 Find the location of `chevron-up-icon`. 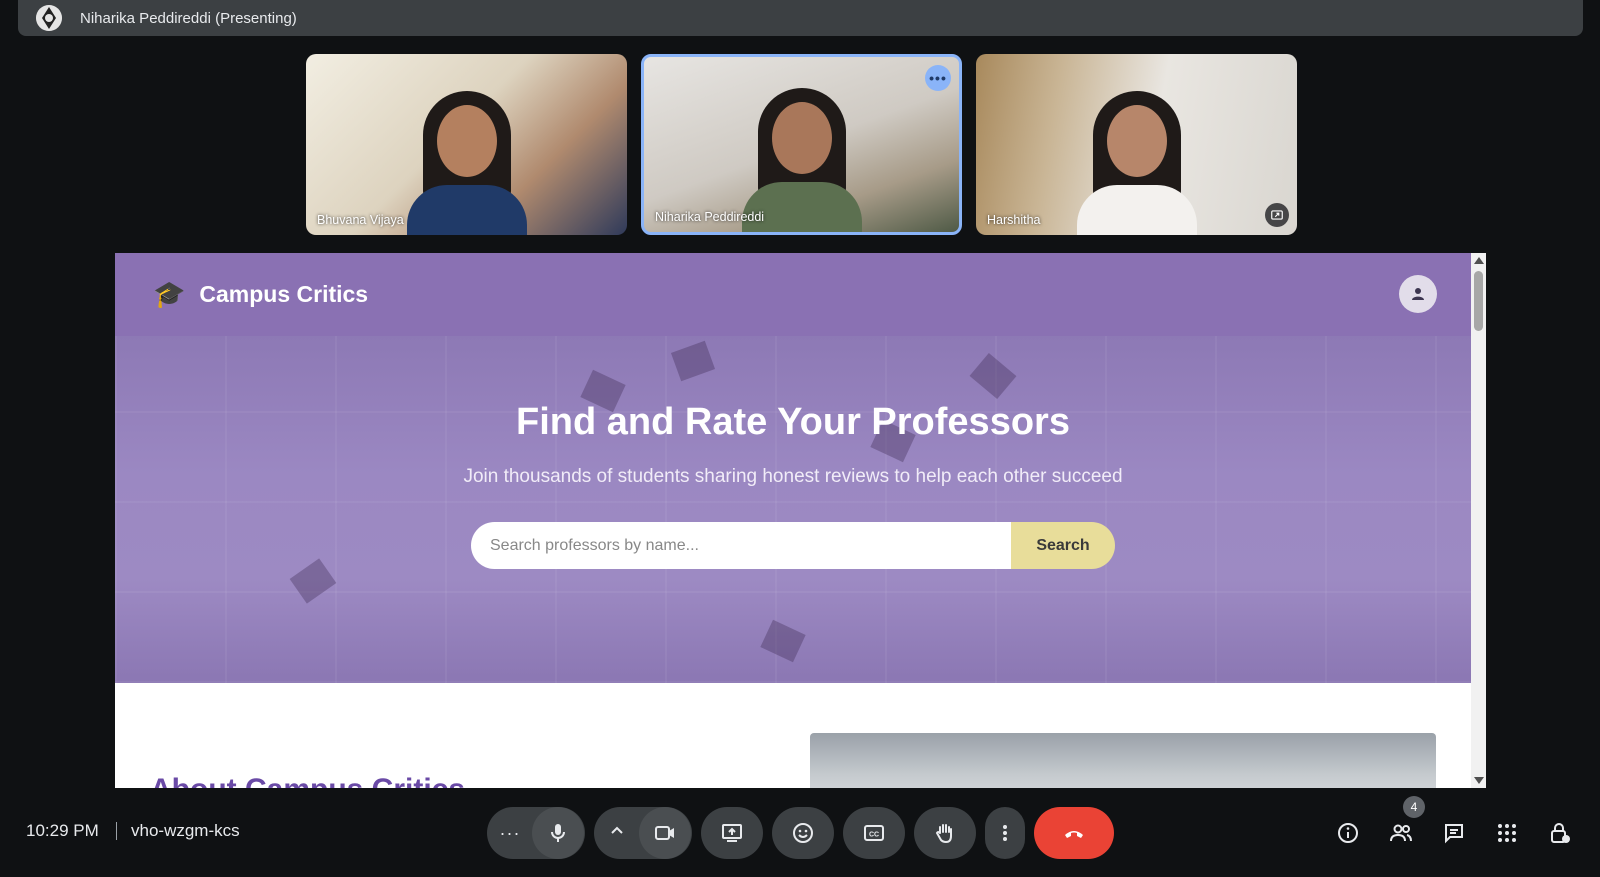

chevron-up-icon is located at coordinates (617, 833).